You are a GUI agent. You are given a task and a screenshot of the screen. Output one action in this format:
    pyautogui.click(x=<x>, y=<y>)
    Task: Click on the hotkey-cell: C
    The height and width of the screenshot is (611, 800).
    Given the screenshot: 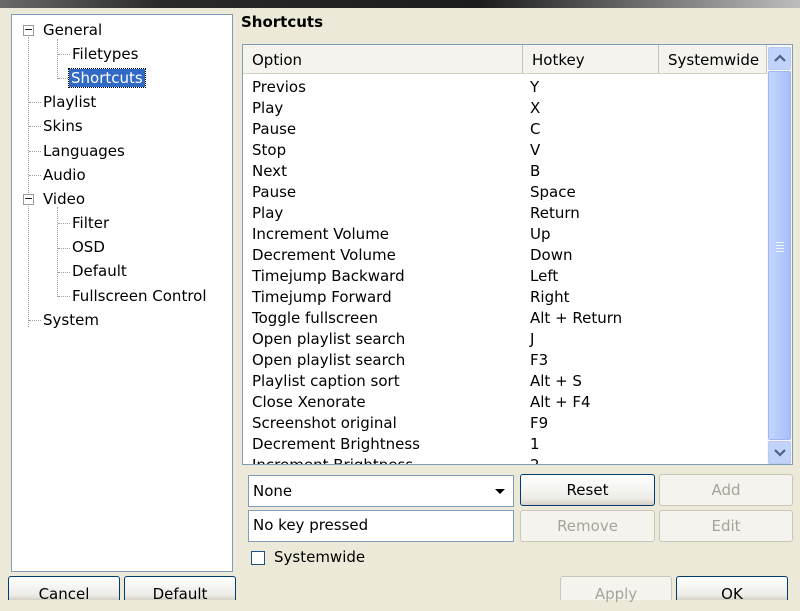 What is the action you would take?
    pyautogui.click(x=535, y=129)
    